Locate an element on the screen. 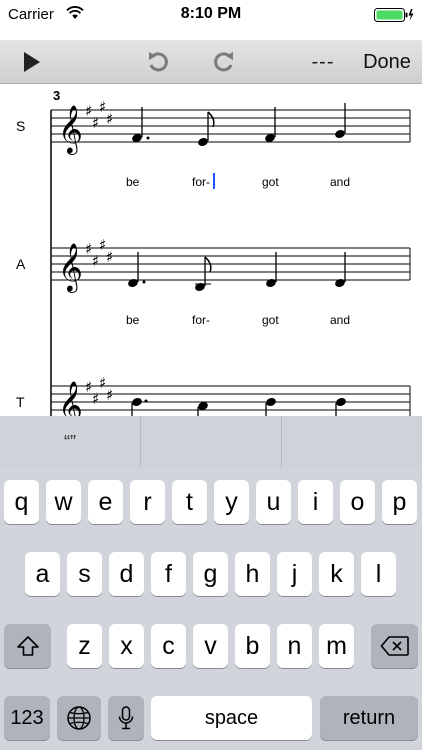  treble-clef-icon: 𝄞 is located at coordinates (70, 129).